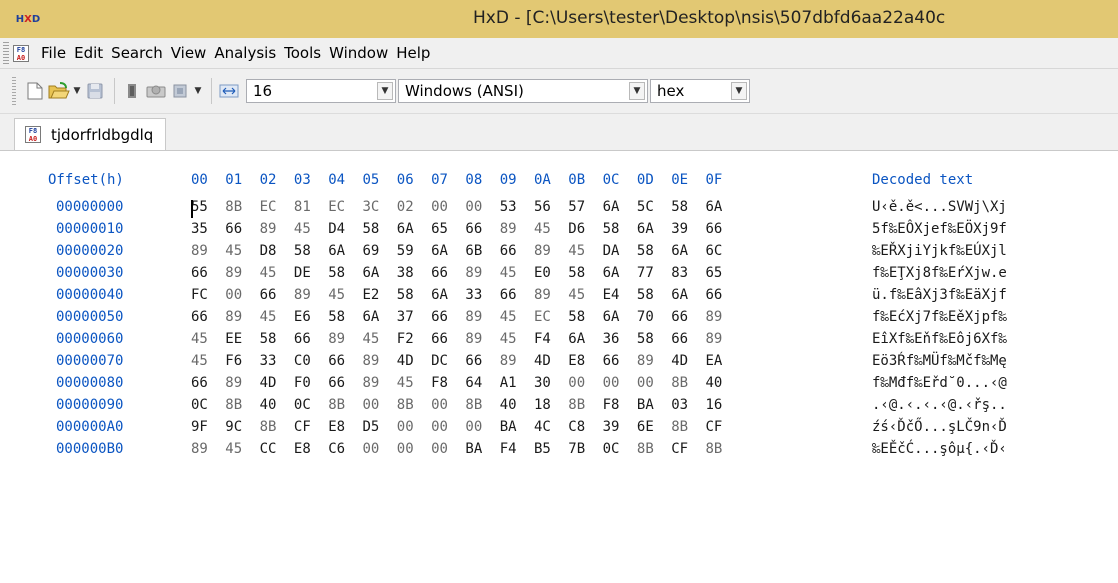  Describe the element at coordinates (59, 91) in the screenshot. I see `open-folder-icon` at that location.